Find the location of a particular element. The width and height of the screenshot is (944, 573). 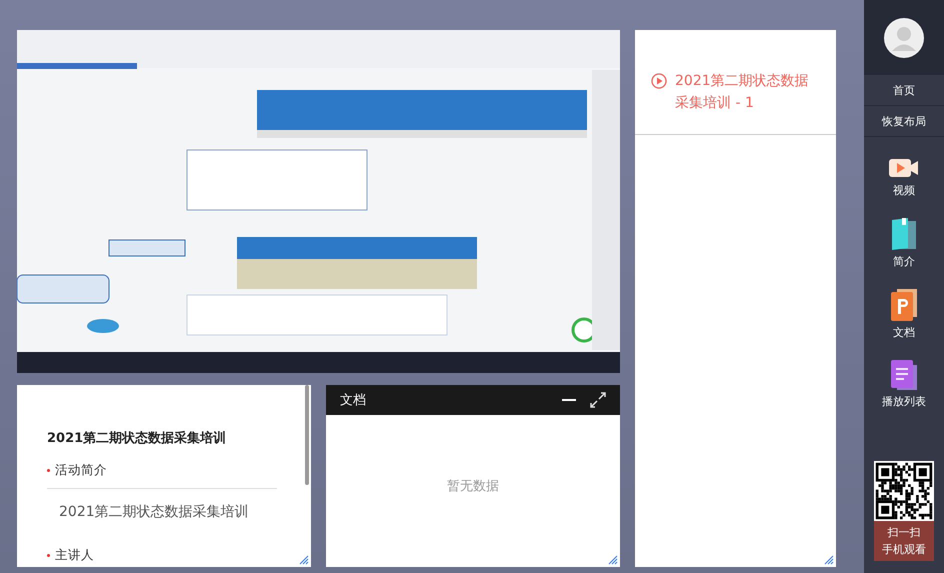

sidebar-app: 播放列表 is located at coordinates (904, 384).